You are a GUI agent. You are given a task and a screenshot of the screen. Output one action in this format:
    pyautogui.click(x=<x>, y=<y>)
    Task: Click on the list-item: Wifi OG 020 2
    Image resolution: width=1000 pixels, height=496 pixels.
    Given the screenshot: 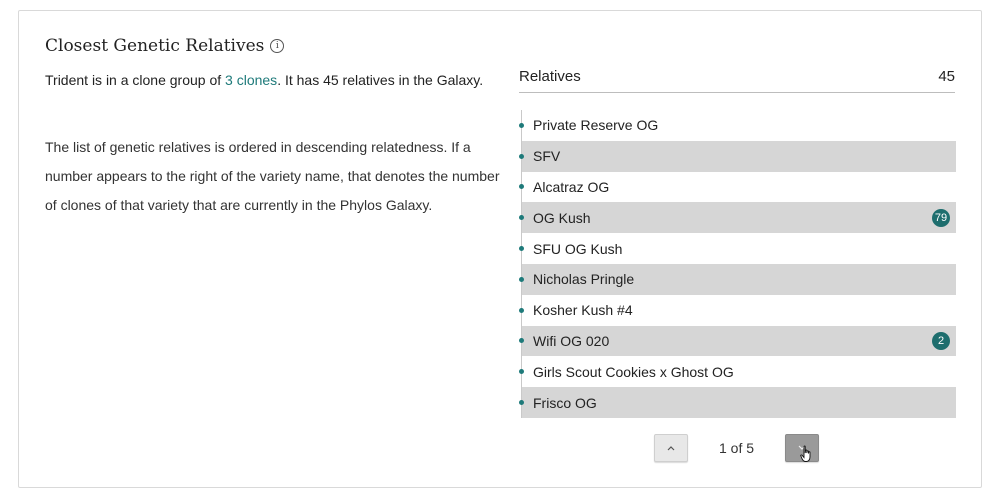 What is the action you would take?
    pyautogui.click(x=737, y=341)
    